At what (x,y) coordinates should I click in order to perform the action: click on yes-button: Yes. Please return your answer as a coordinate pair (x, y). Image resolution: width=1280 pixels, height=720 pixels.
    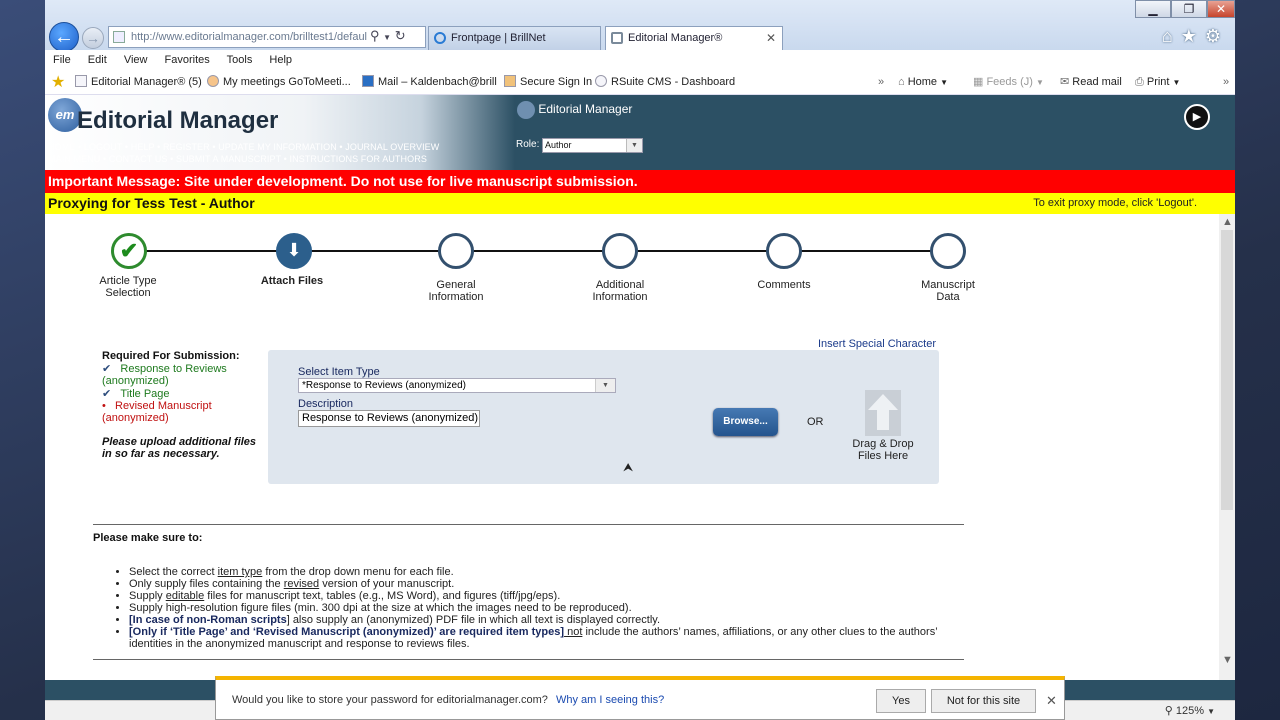
    Looking at the image, I should click on (901, 701).